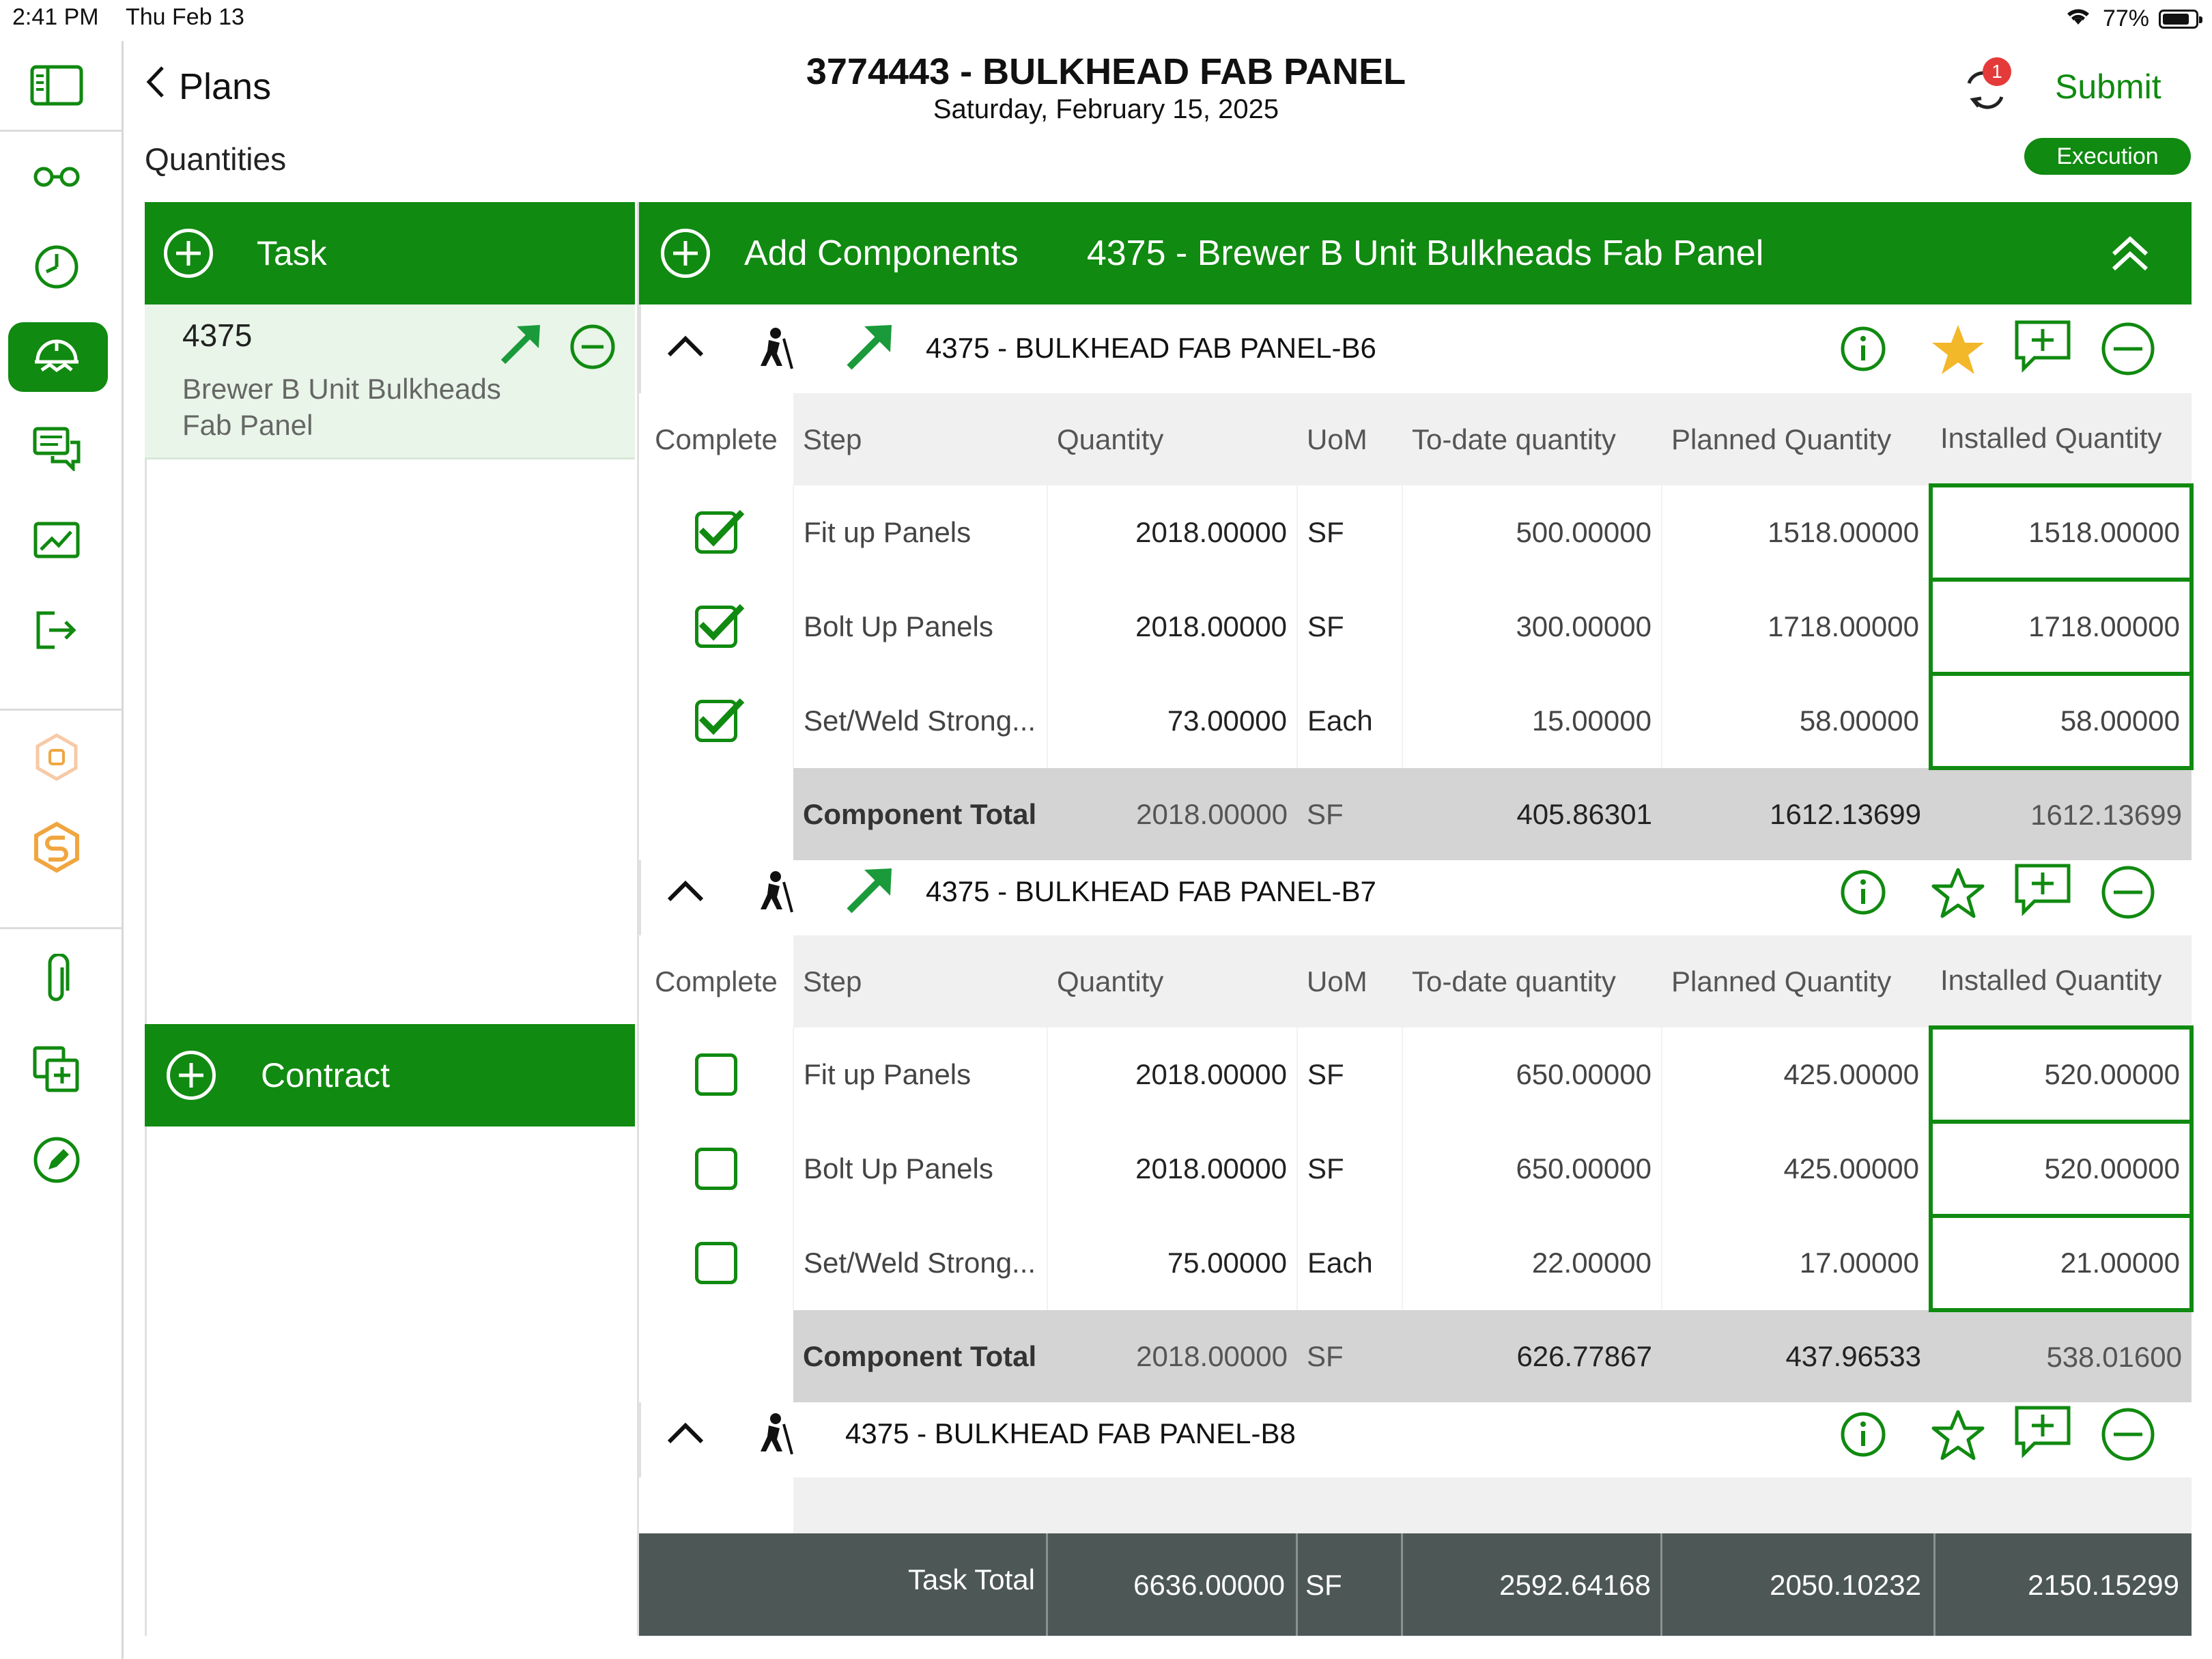 Image resolution: width=2212 pixels, height=1659 pixels. What do you see at coordinates (881, 253) in the screenshot?
I see `add-components-label: Add Components` at bounding box center [881, 253].